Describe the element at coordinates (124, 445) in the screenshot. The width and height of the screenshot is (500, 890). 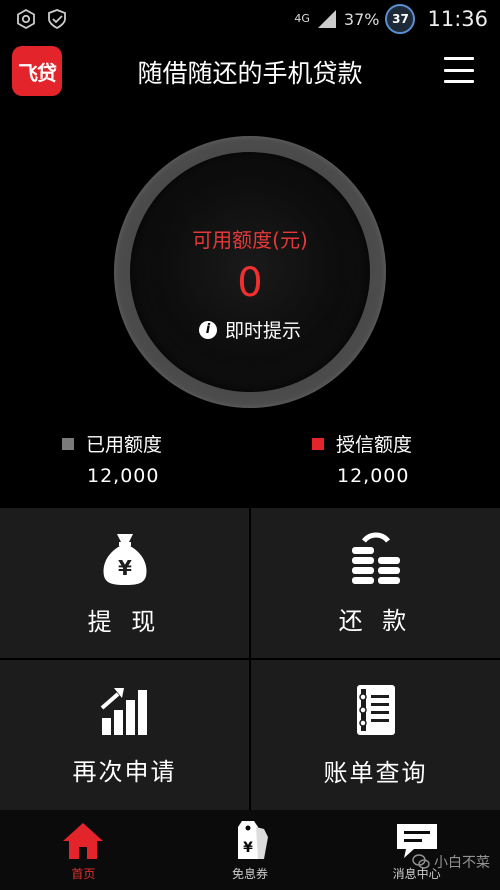
I see `used-label: 已用额度` at that location.